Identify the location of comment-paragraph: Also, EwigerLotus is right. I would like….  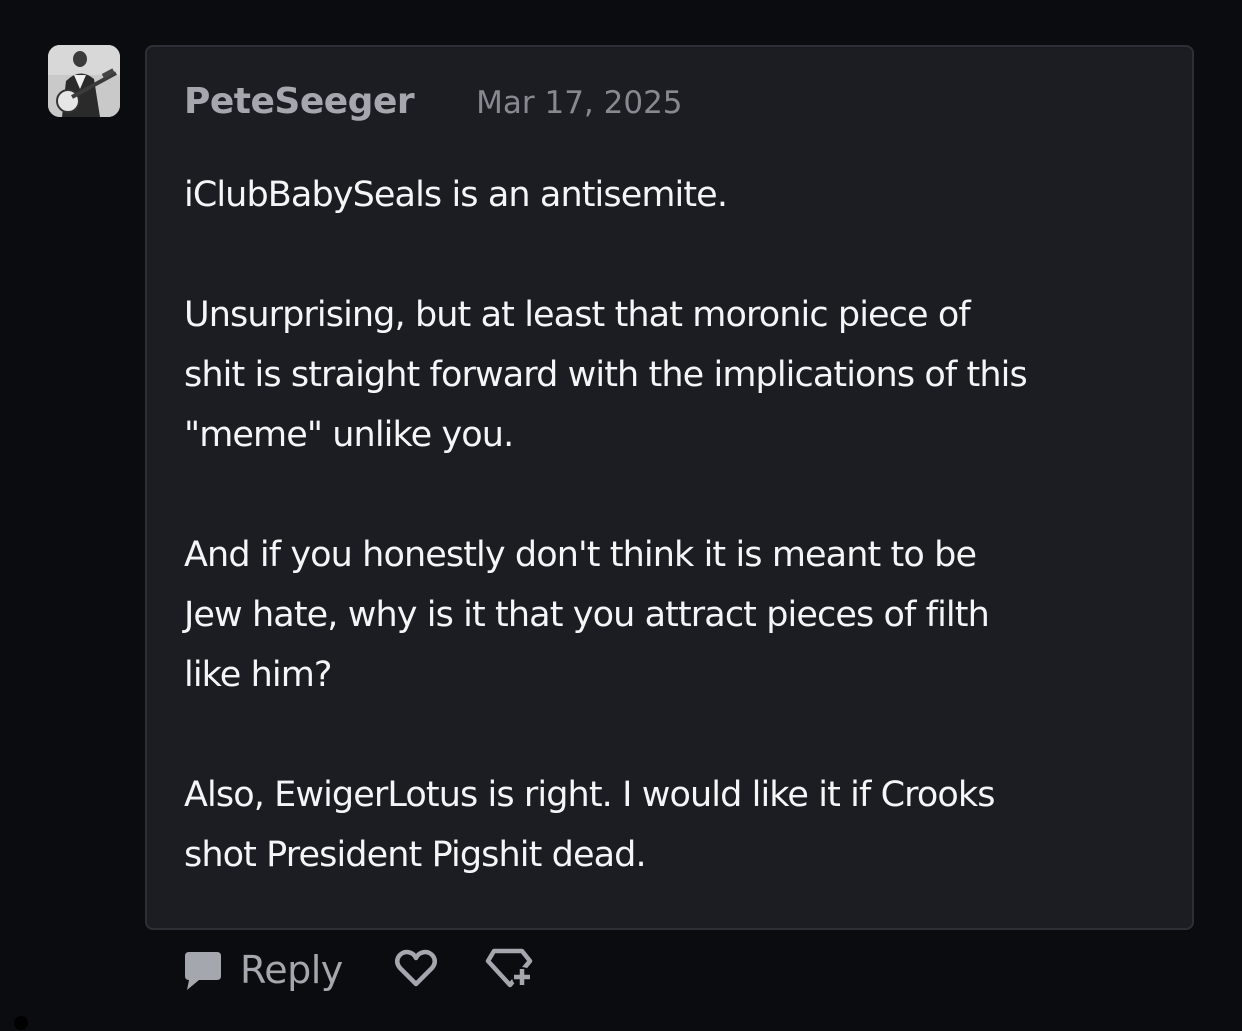
(679, 825).